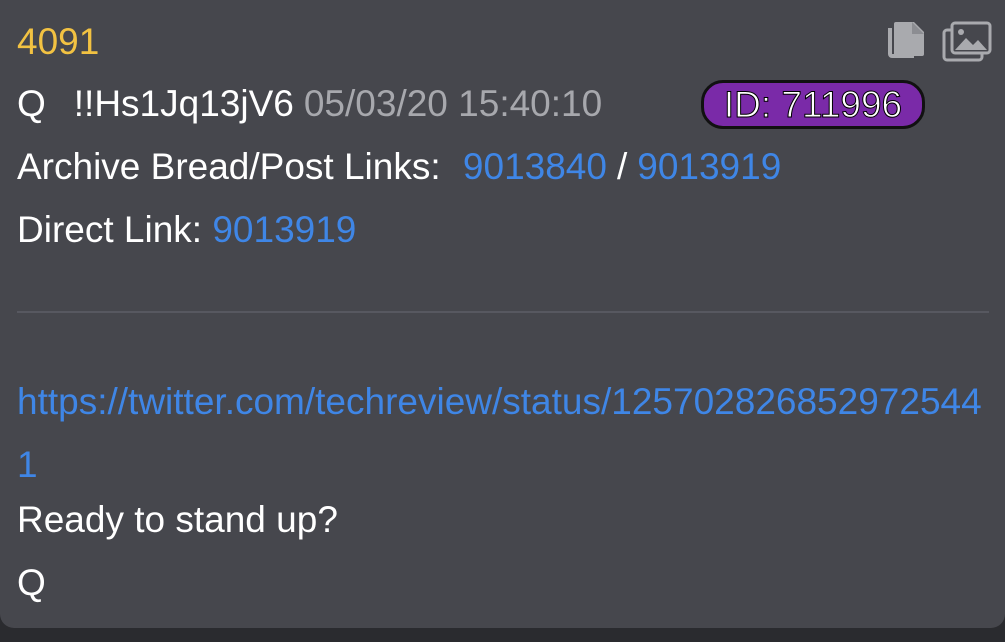  What do you see at coordinates (110, 229) in the screenshot?
I see `direct-link-label: Direct Link:` at bounding box center [110, 229].